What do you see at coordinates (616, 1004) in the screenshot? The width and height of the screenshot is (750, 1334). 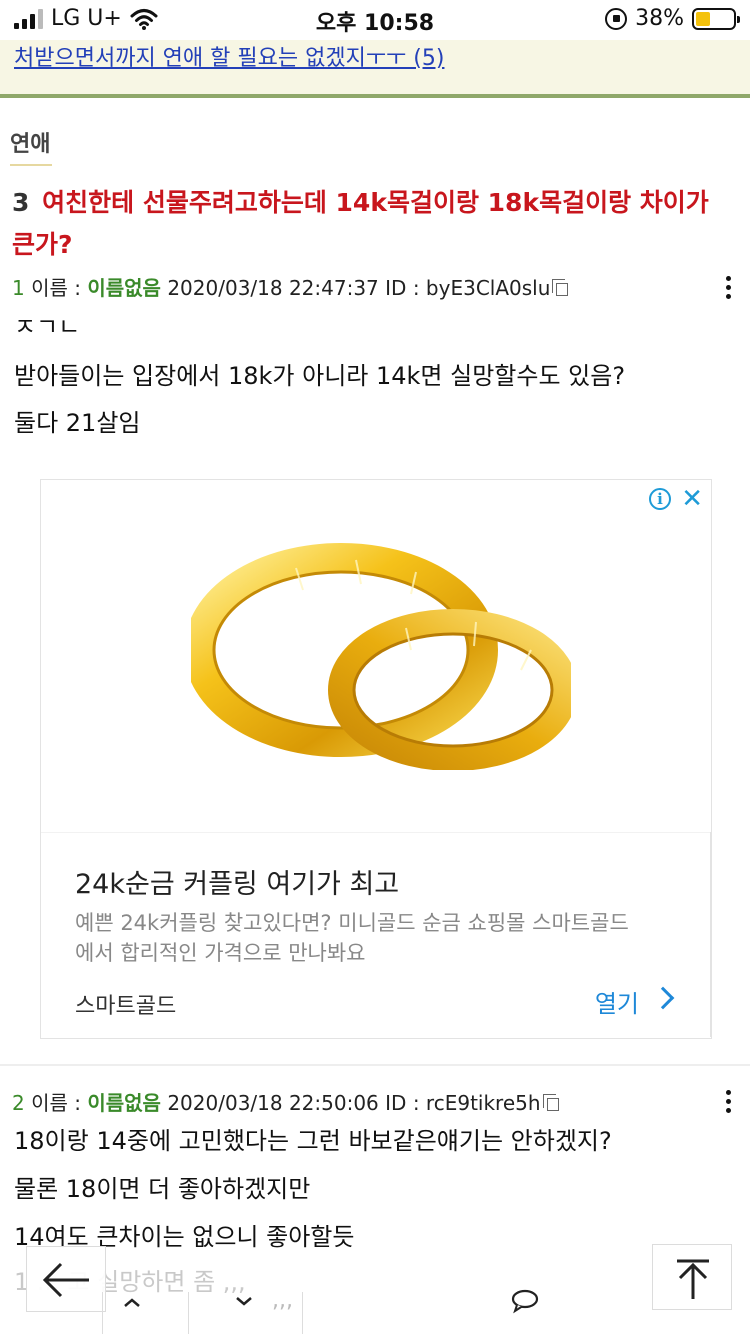 I see `ad-open-label: 열기` at bounding box center [616, 1004].